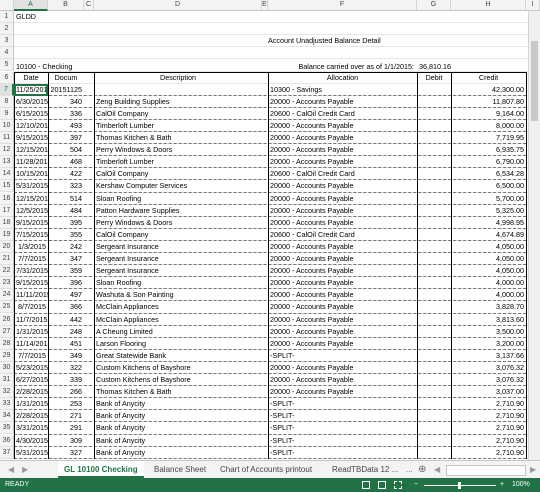 This screenshot has width=540, height=492. What do you see at coordinates (534, 81) in the screenshot?
I see `scroll-thumb` at bounding box center [534, 81].